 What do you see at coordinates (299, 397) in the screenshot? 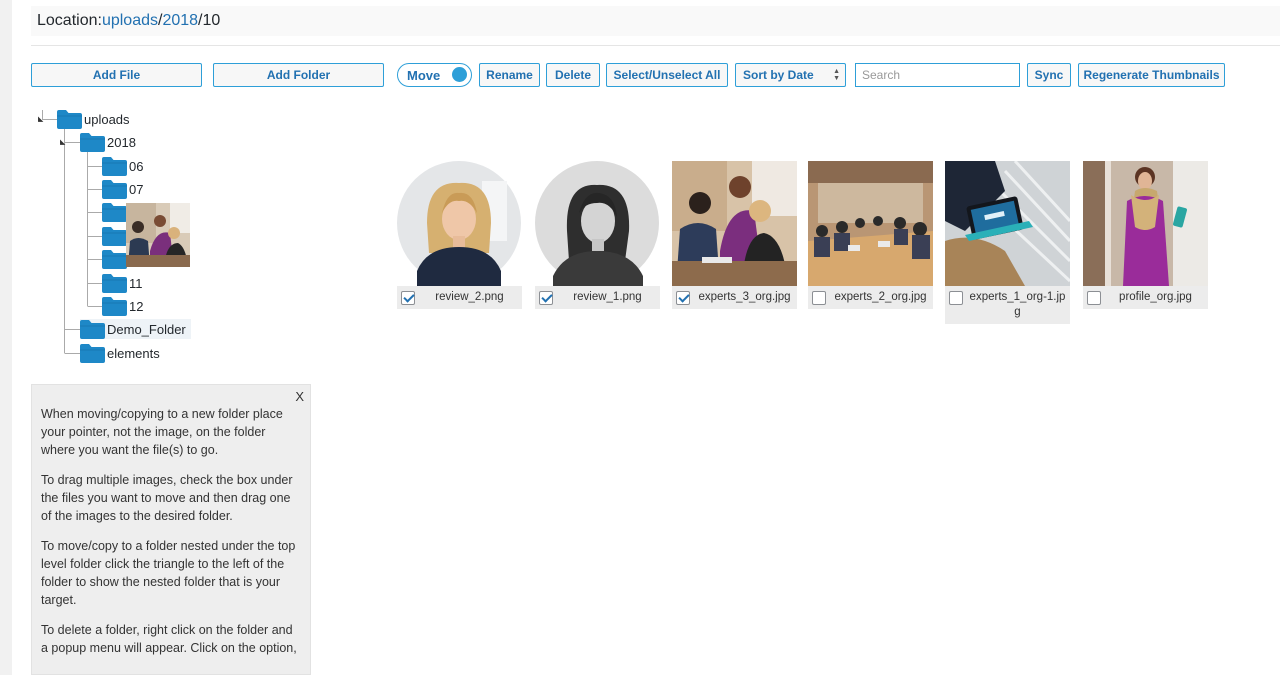
I see `close-help-button: X` at bounding box center [299, 397].